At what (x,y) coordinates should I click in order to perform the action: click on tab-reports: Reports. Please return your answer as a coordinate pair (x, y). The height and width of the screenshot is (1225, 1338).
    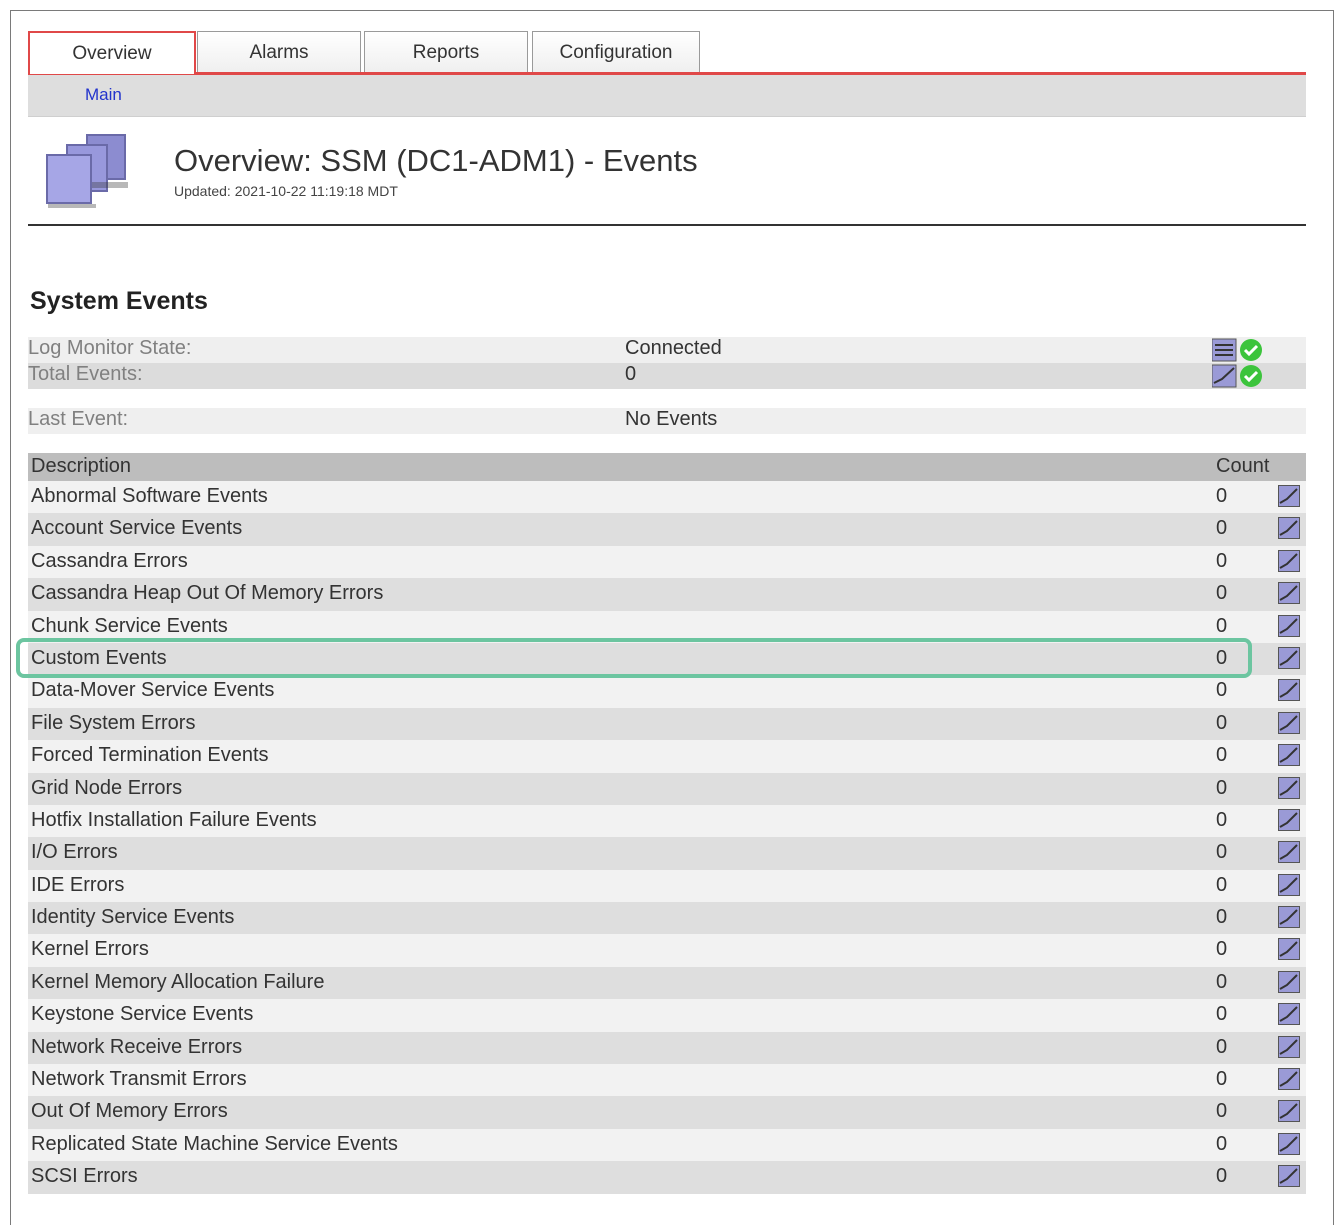
    Looking at the image, I should click on (446, 52).